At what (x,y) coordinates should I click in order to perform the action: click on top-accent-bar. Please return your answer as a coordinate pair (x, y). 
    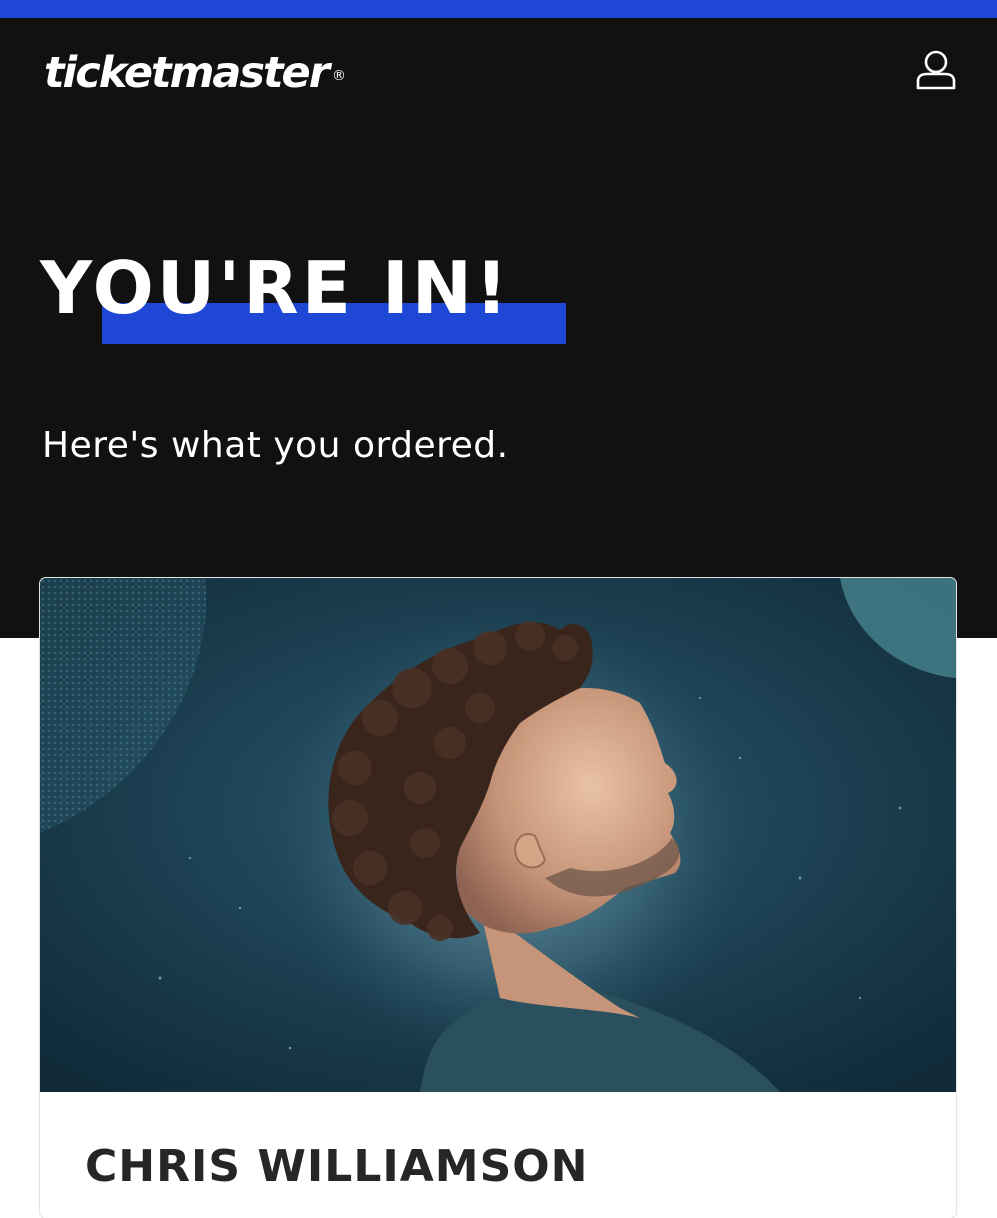
    Looking at the image, I should click on (498, 9).